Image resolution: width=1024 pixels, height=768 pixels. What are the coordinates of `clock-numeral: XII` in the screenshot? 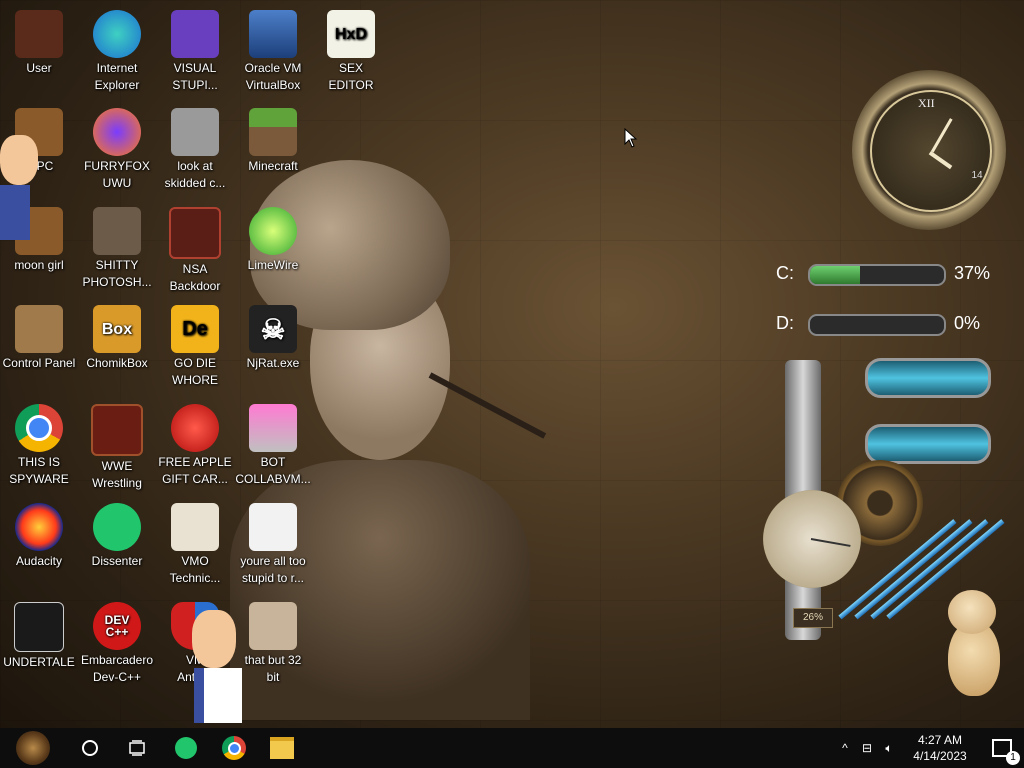 It's located at (926, 103).